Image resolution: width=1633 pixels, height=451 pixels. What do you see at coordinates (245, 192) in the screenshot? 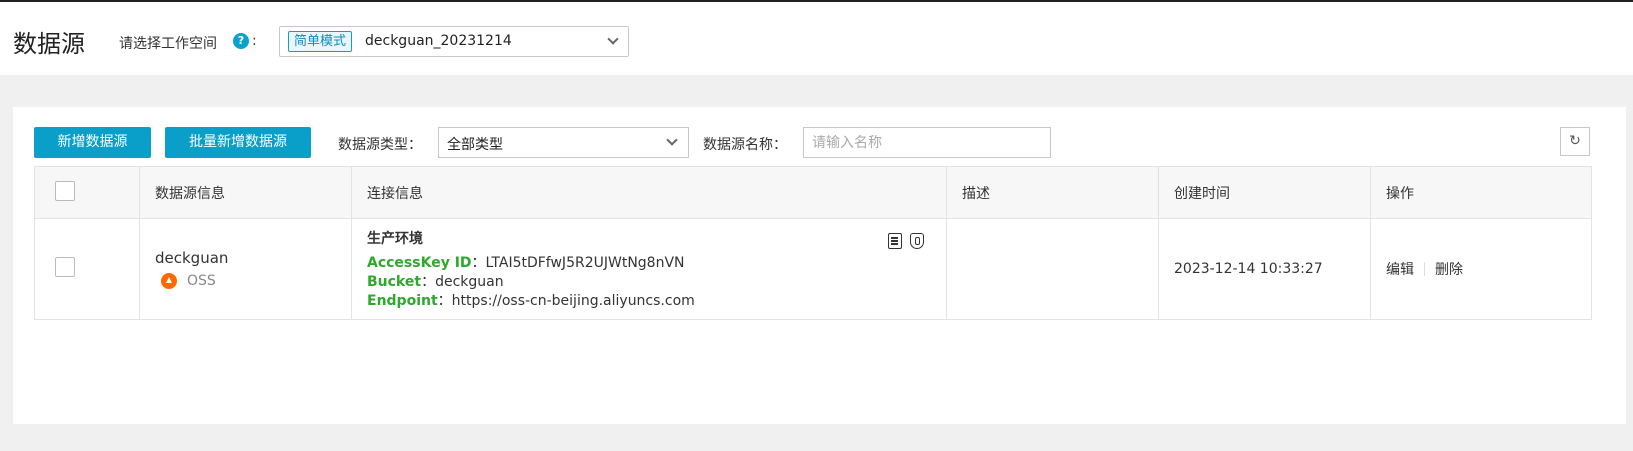
I see `column-header-info: 数据源信息` at bounding box center [245, 192].